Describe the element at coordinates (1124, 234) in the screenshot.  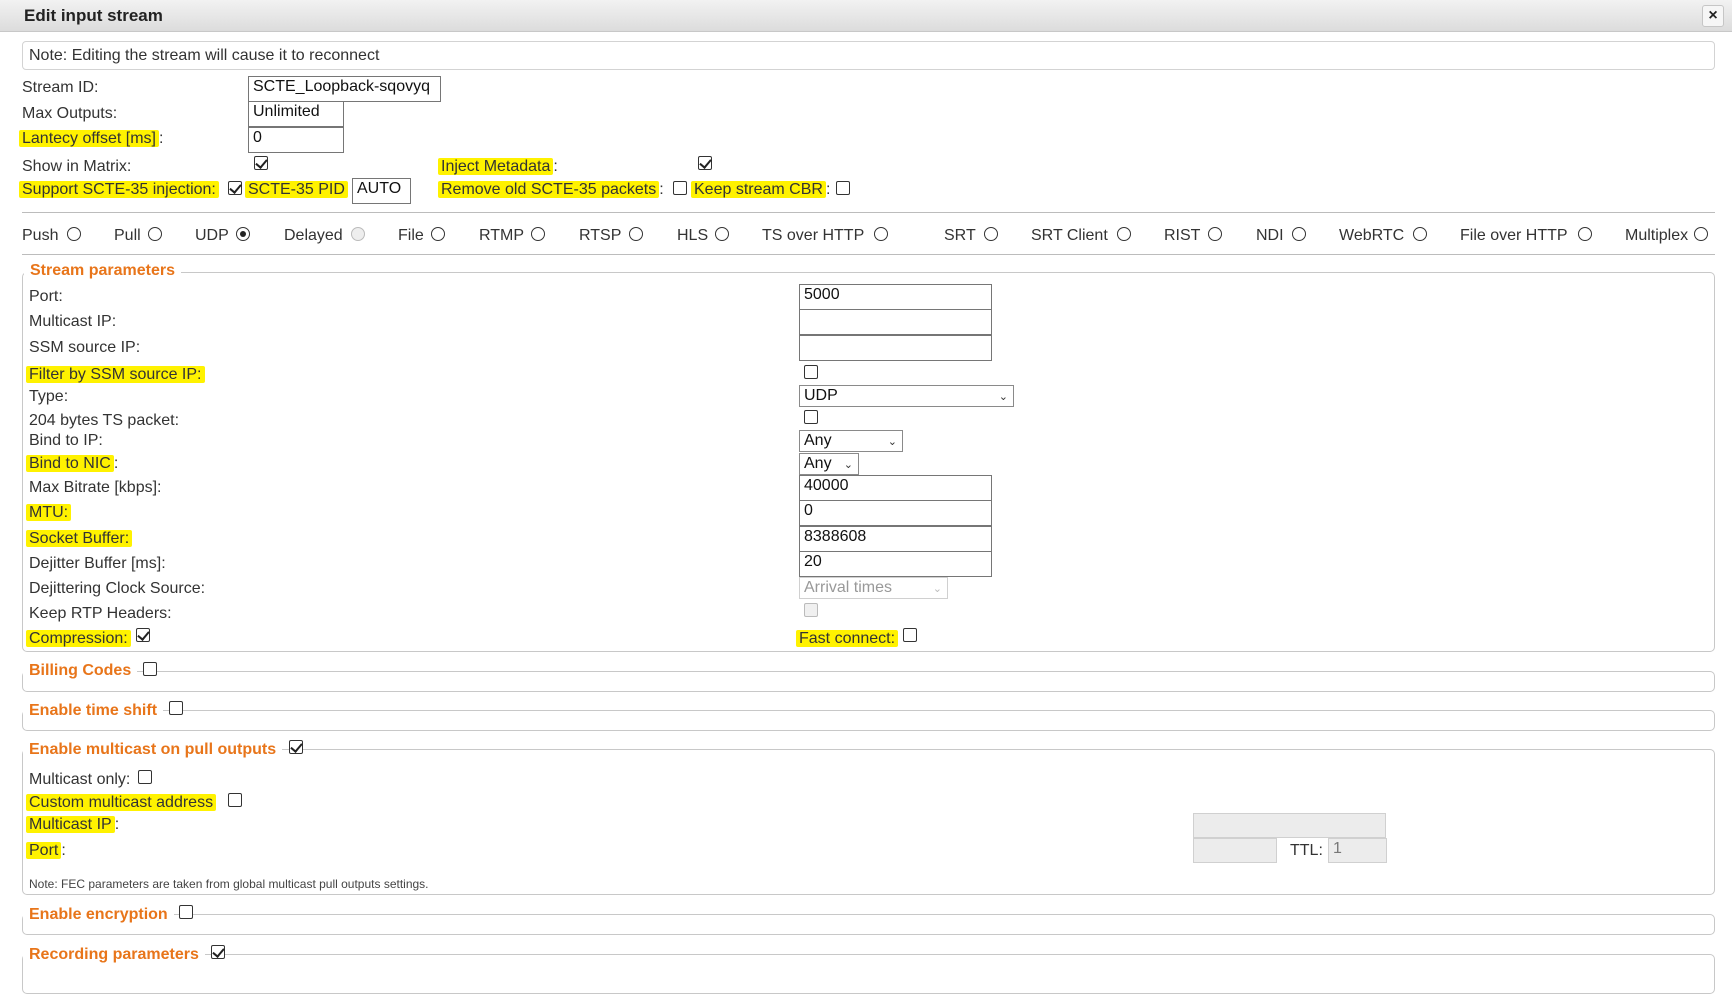
I see `protocol-srt-client-radio` at that location.